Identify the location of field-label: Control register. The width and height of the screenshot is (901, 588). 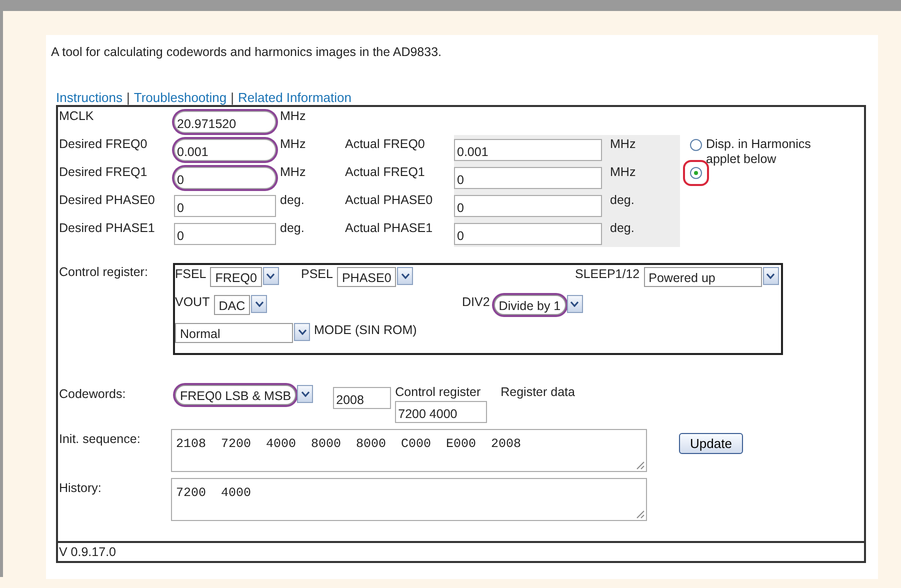
(438, 392).